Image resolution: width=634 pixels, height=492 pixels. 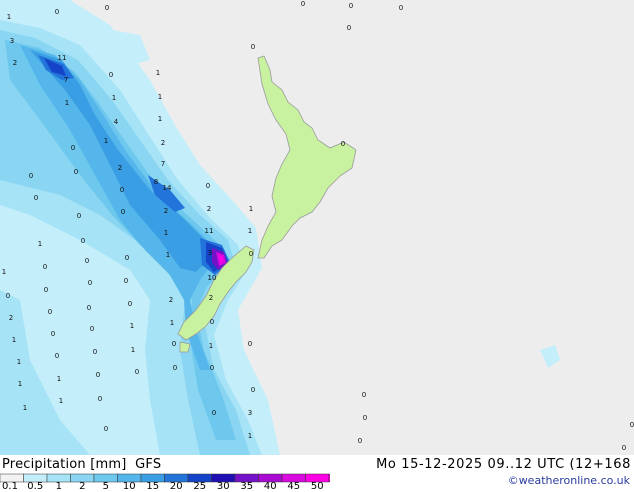 What do you see at coordinates (165, 478) in the screenshot?
I see `color-scale-bar` at bounding box center [165, 478].